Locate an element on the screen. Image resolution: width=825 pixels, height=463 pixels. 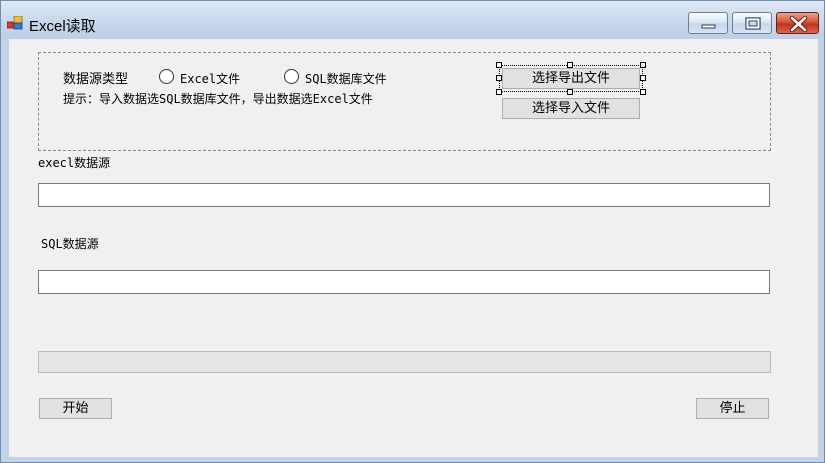
select-export-file-button: 选择导出文件 is located at coordinates (571, 78).